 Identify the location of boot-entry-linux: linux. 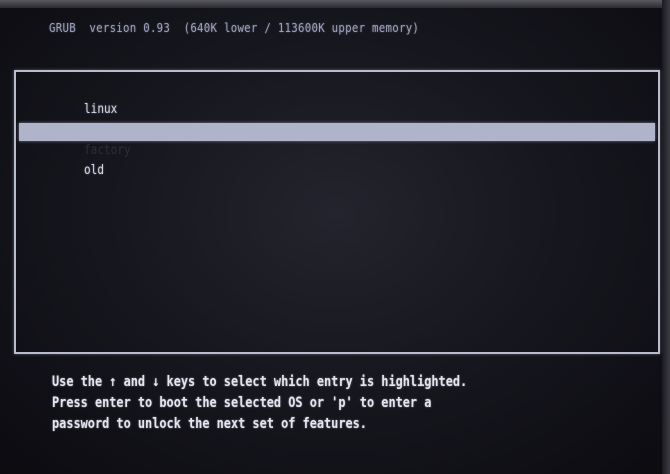
(337, 99).